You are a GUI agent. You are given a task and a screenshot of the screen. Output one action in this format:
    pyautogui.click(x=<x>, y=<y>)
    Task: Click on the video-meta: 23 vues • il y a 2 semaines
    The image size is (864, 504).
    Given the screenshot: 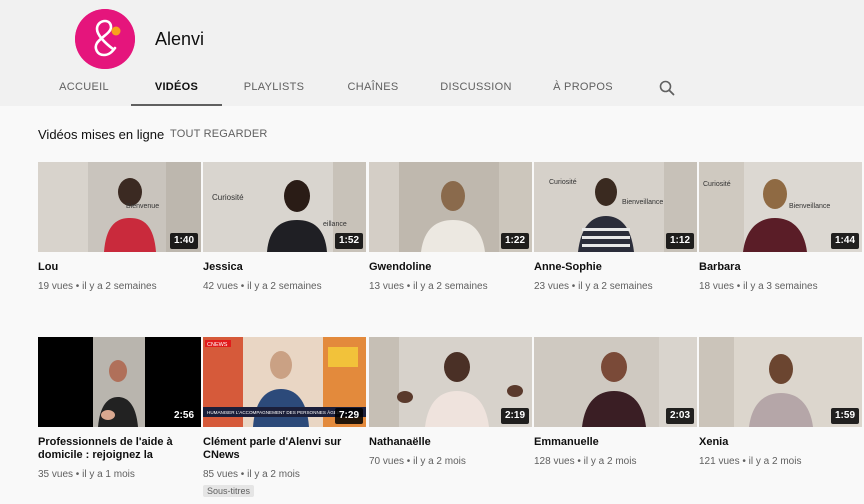 What is the action you would take?
    pyautogui.click(x=593, y=286)
    